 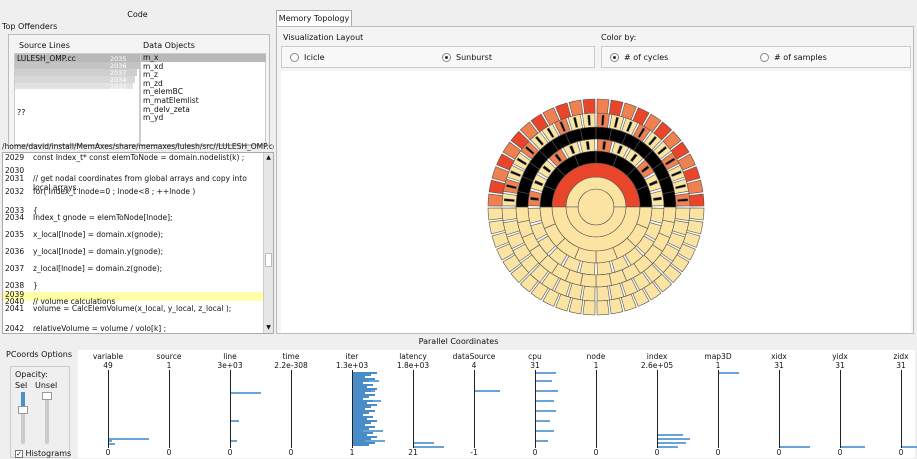 I want to click on unsel-slider-handle, so click(x=47, y=396).